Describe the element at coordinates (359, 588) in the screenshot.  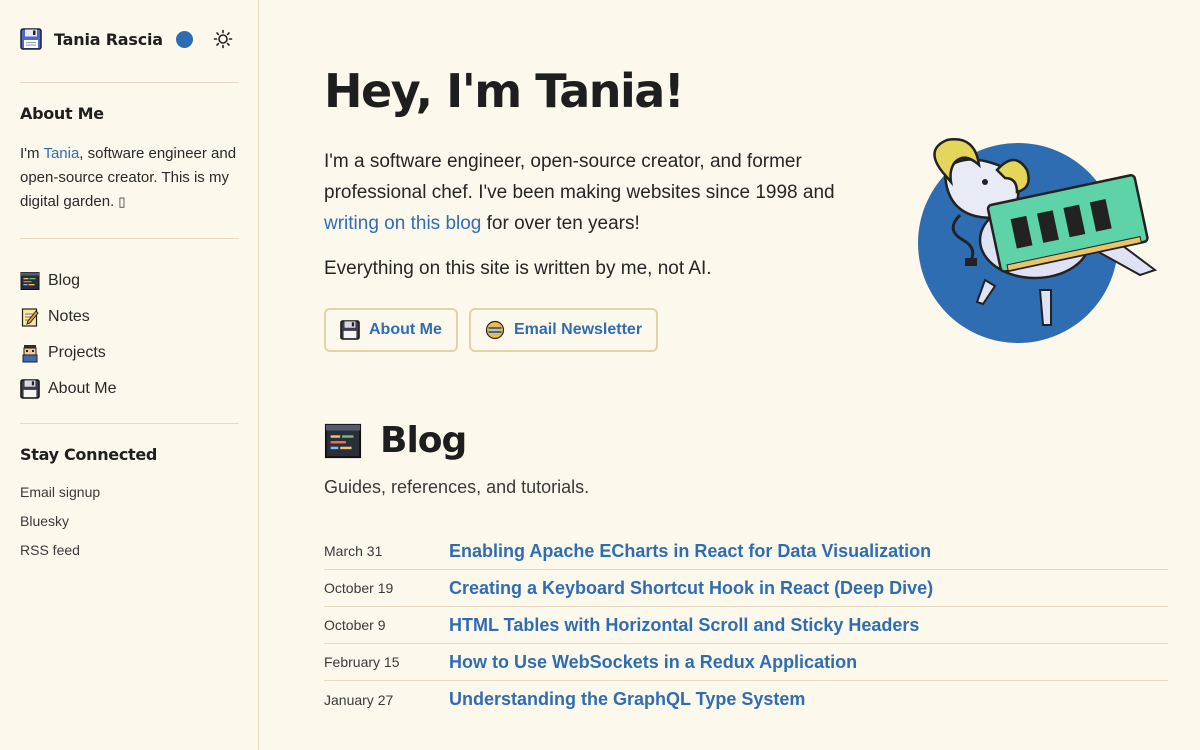
I see `post-date: October 19` at that location.